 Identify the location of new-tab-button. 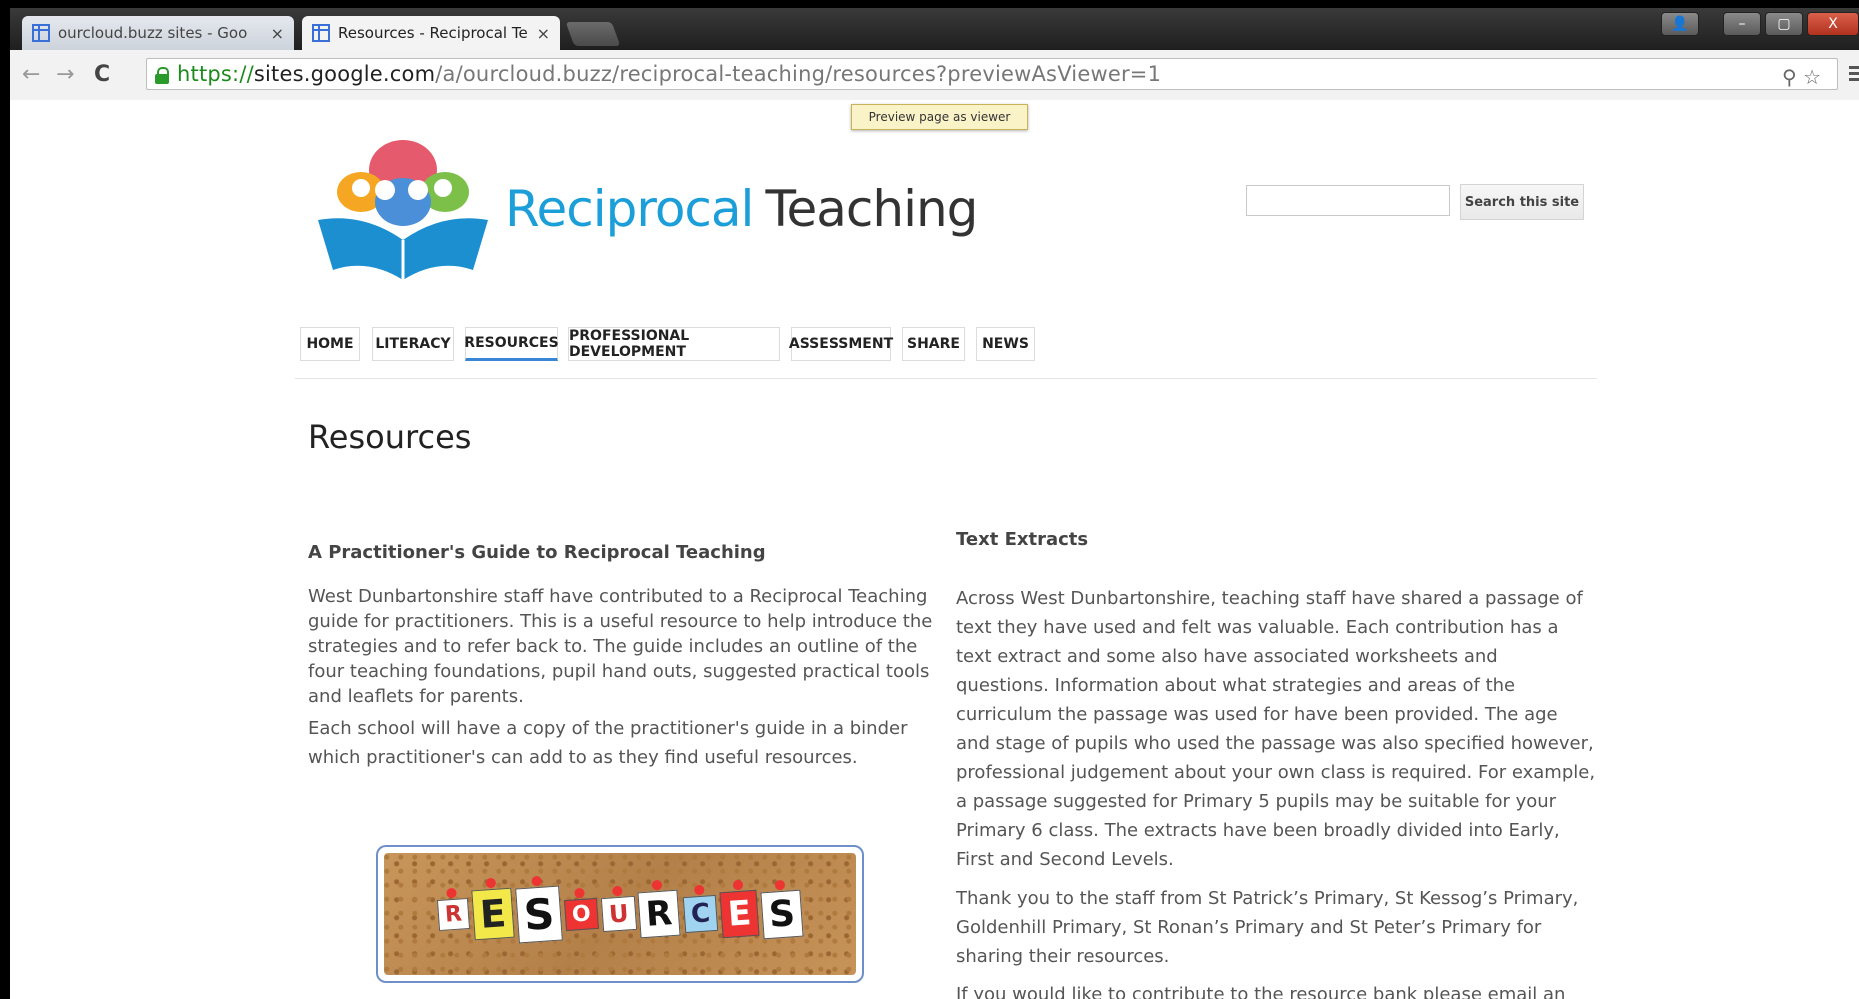
(593, 34).